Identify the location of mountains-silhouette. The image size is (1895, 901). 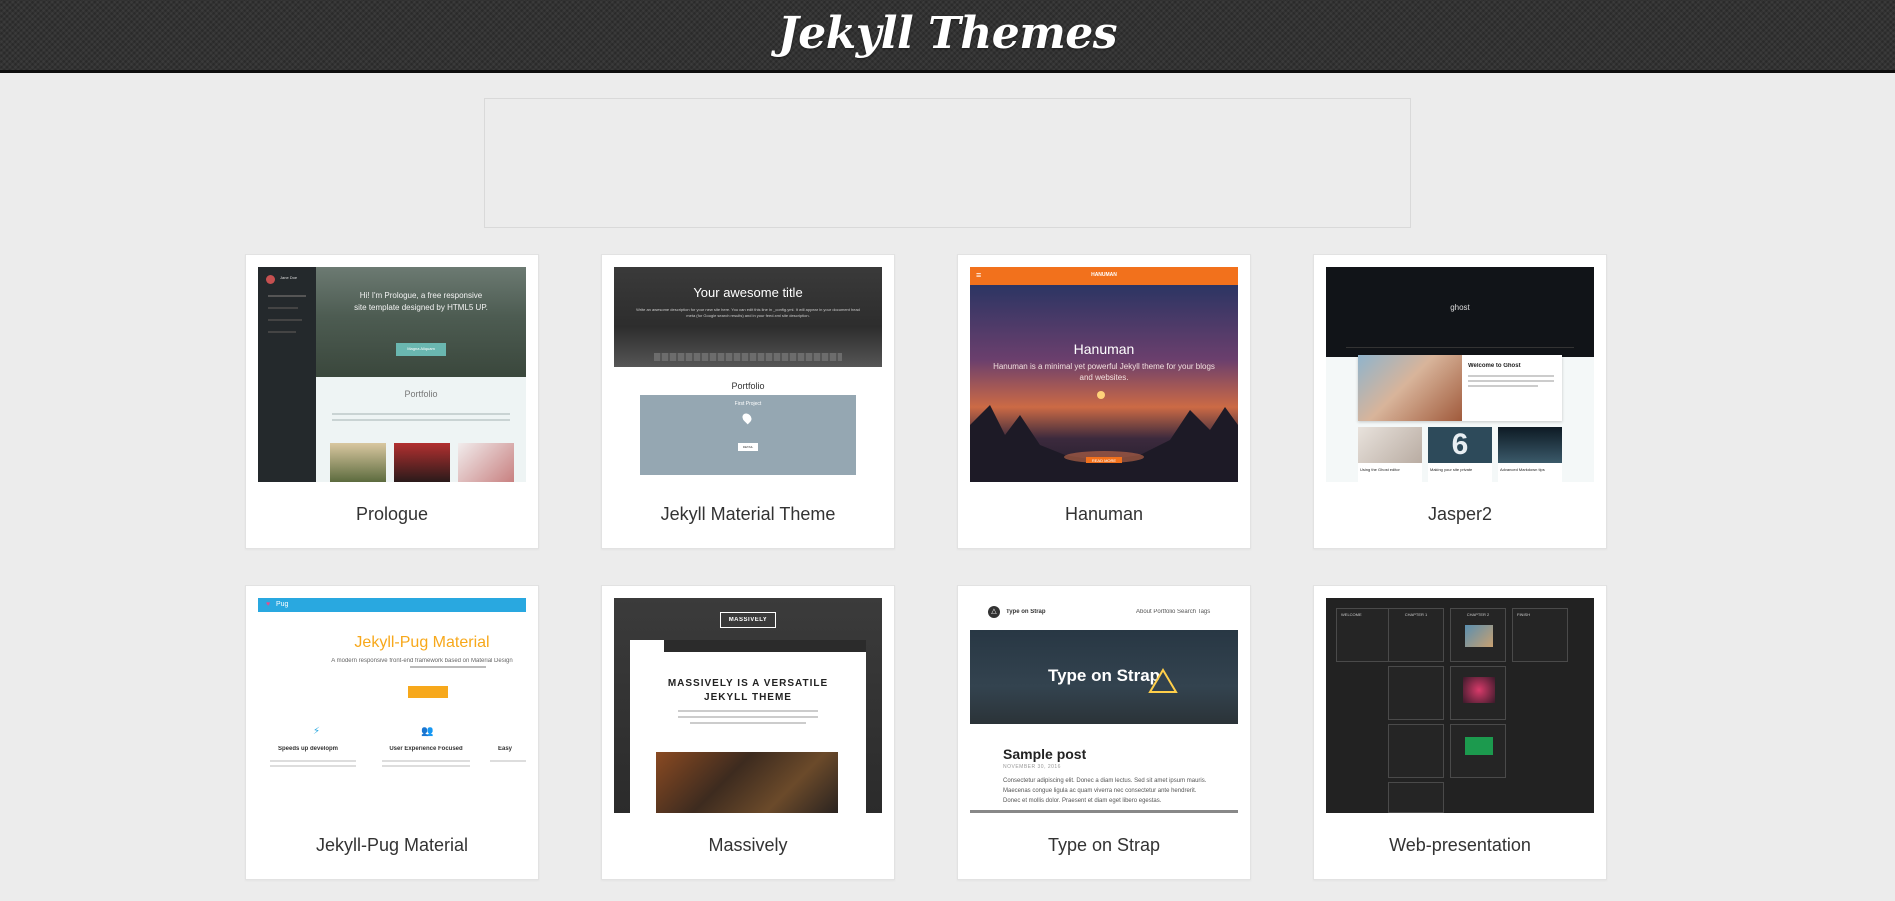
(1104, 443).